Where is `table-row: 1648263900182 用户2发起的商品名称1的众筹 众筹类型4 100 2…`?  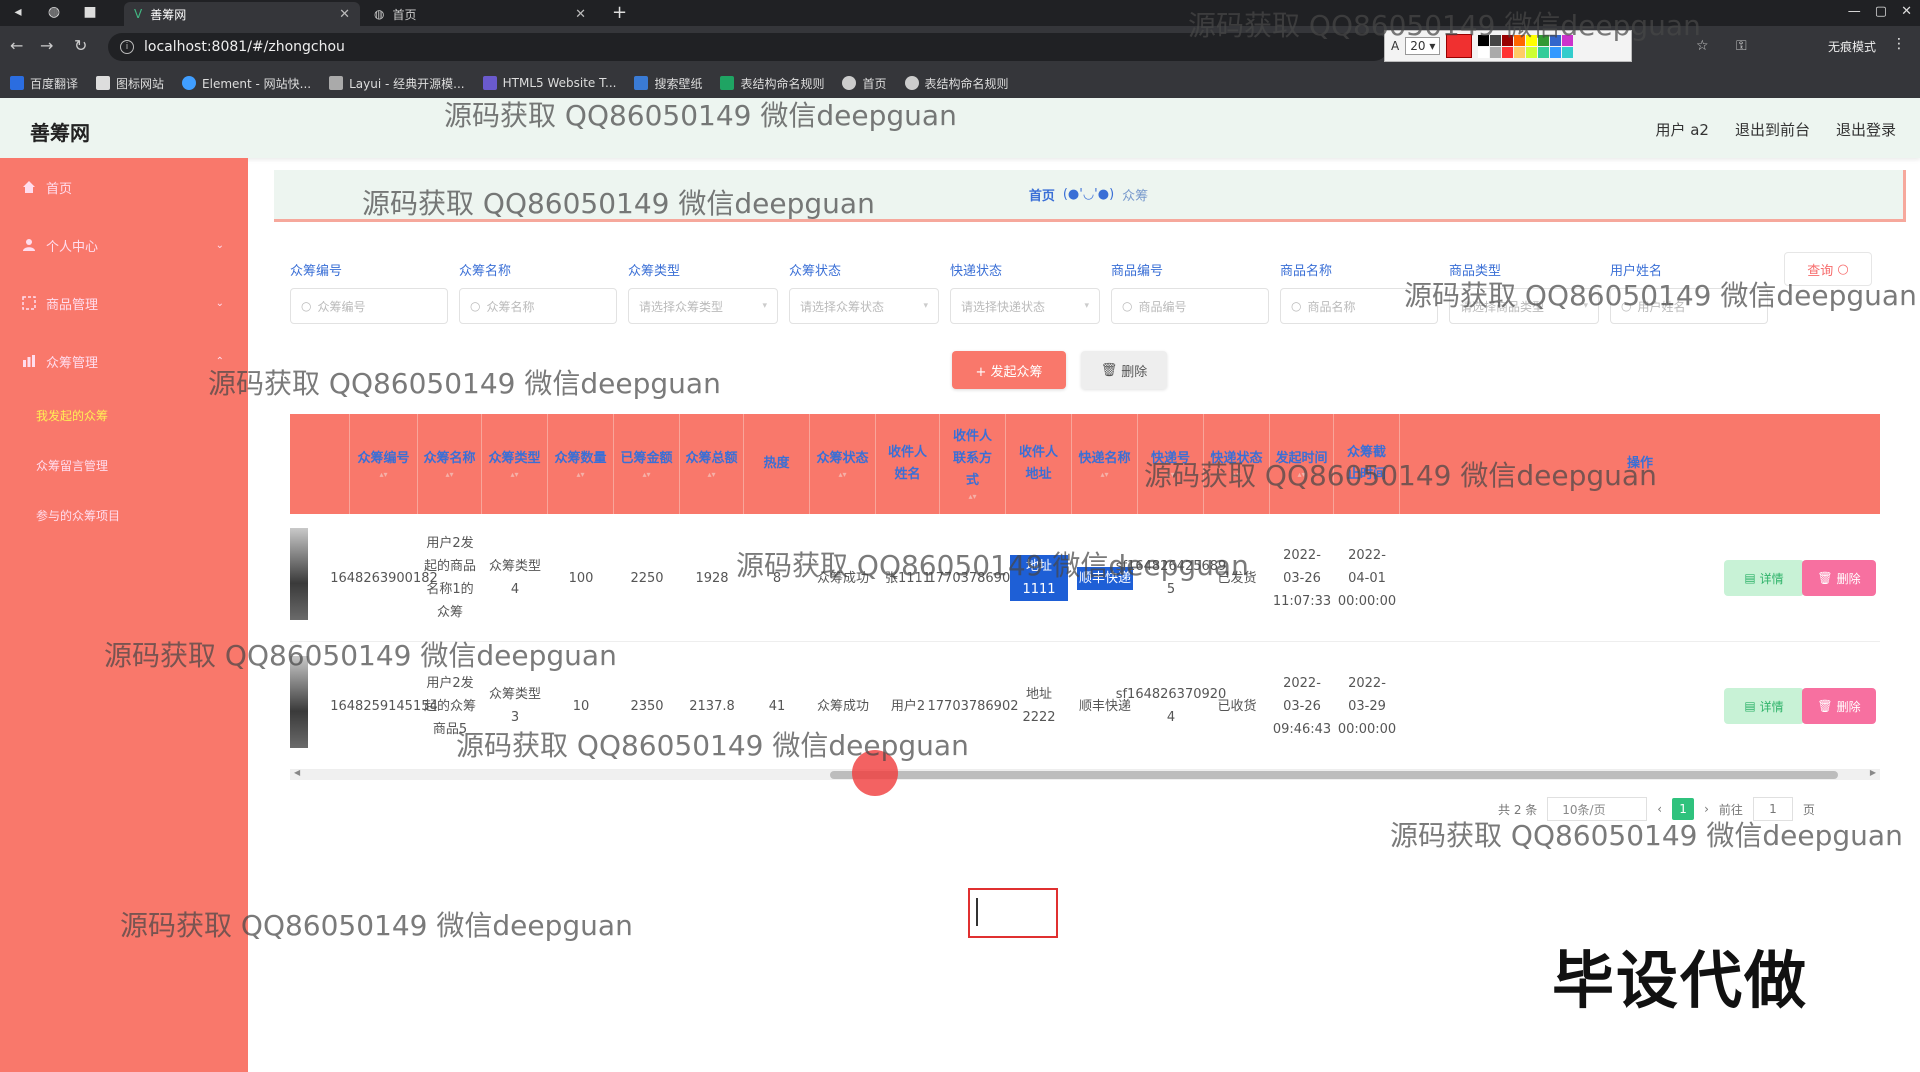
table-row: 1648263900182 用户2发起的商品名称1的众筹 众筹类型4 100 2… is located at coordinates (1085, 578).